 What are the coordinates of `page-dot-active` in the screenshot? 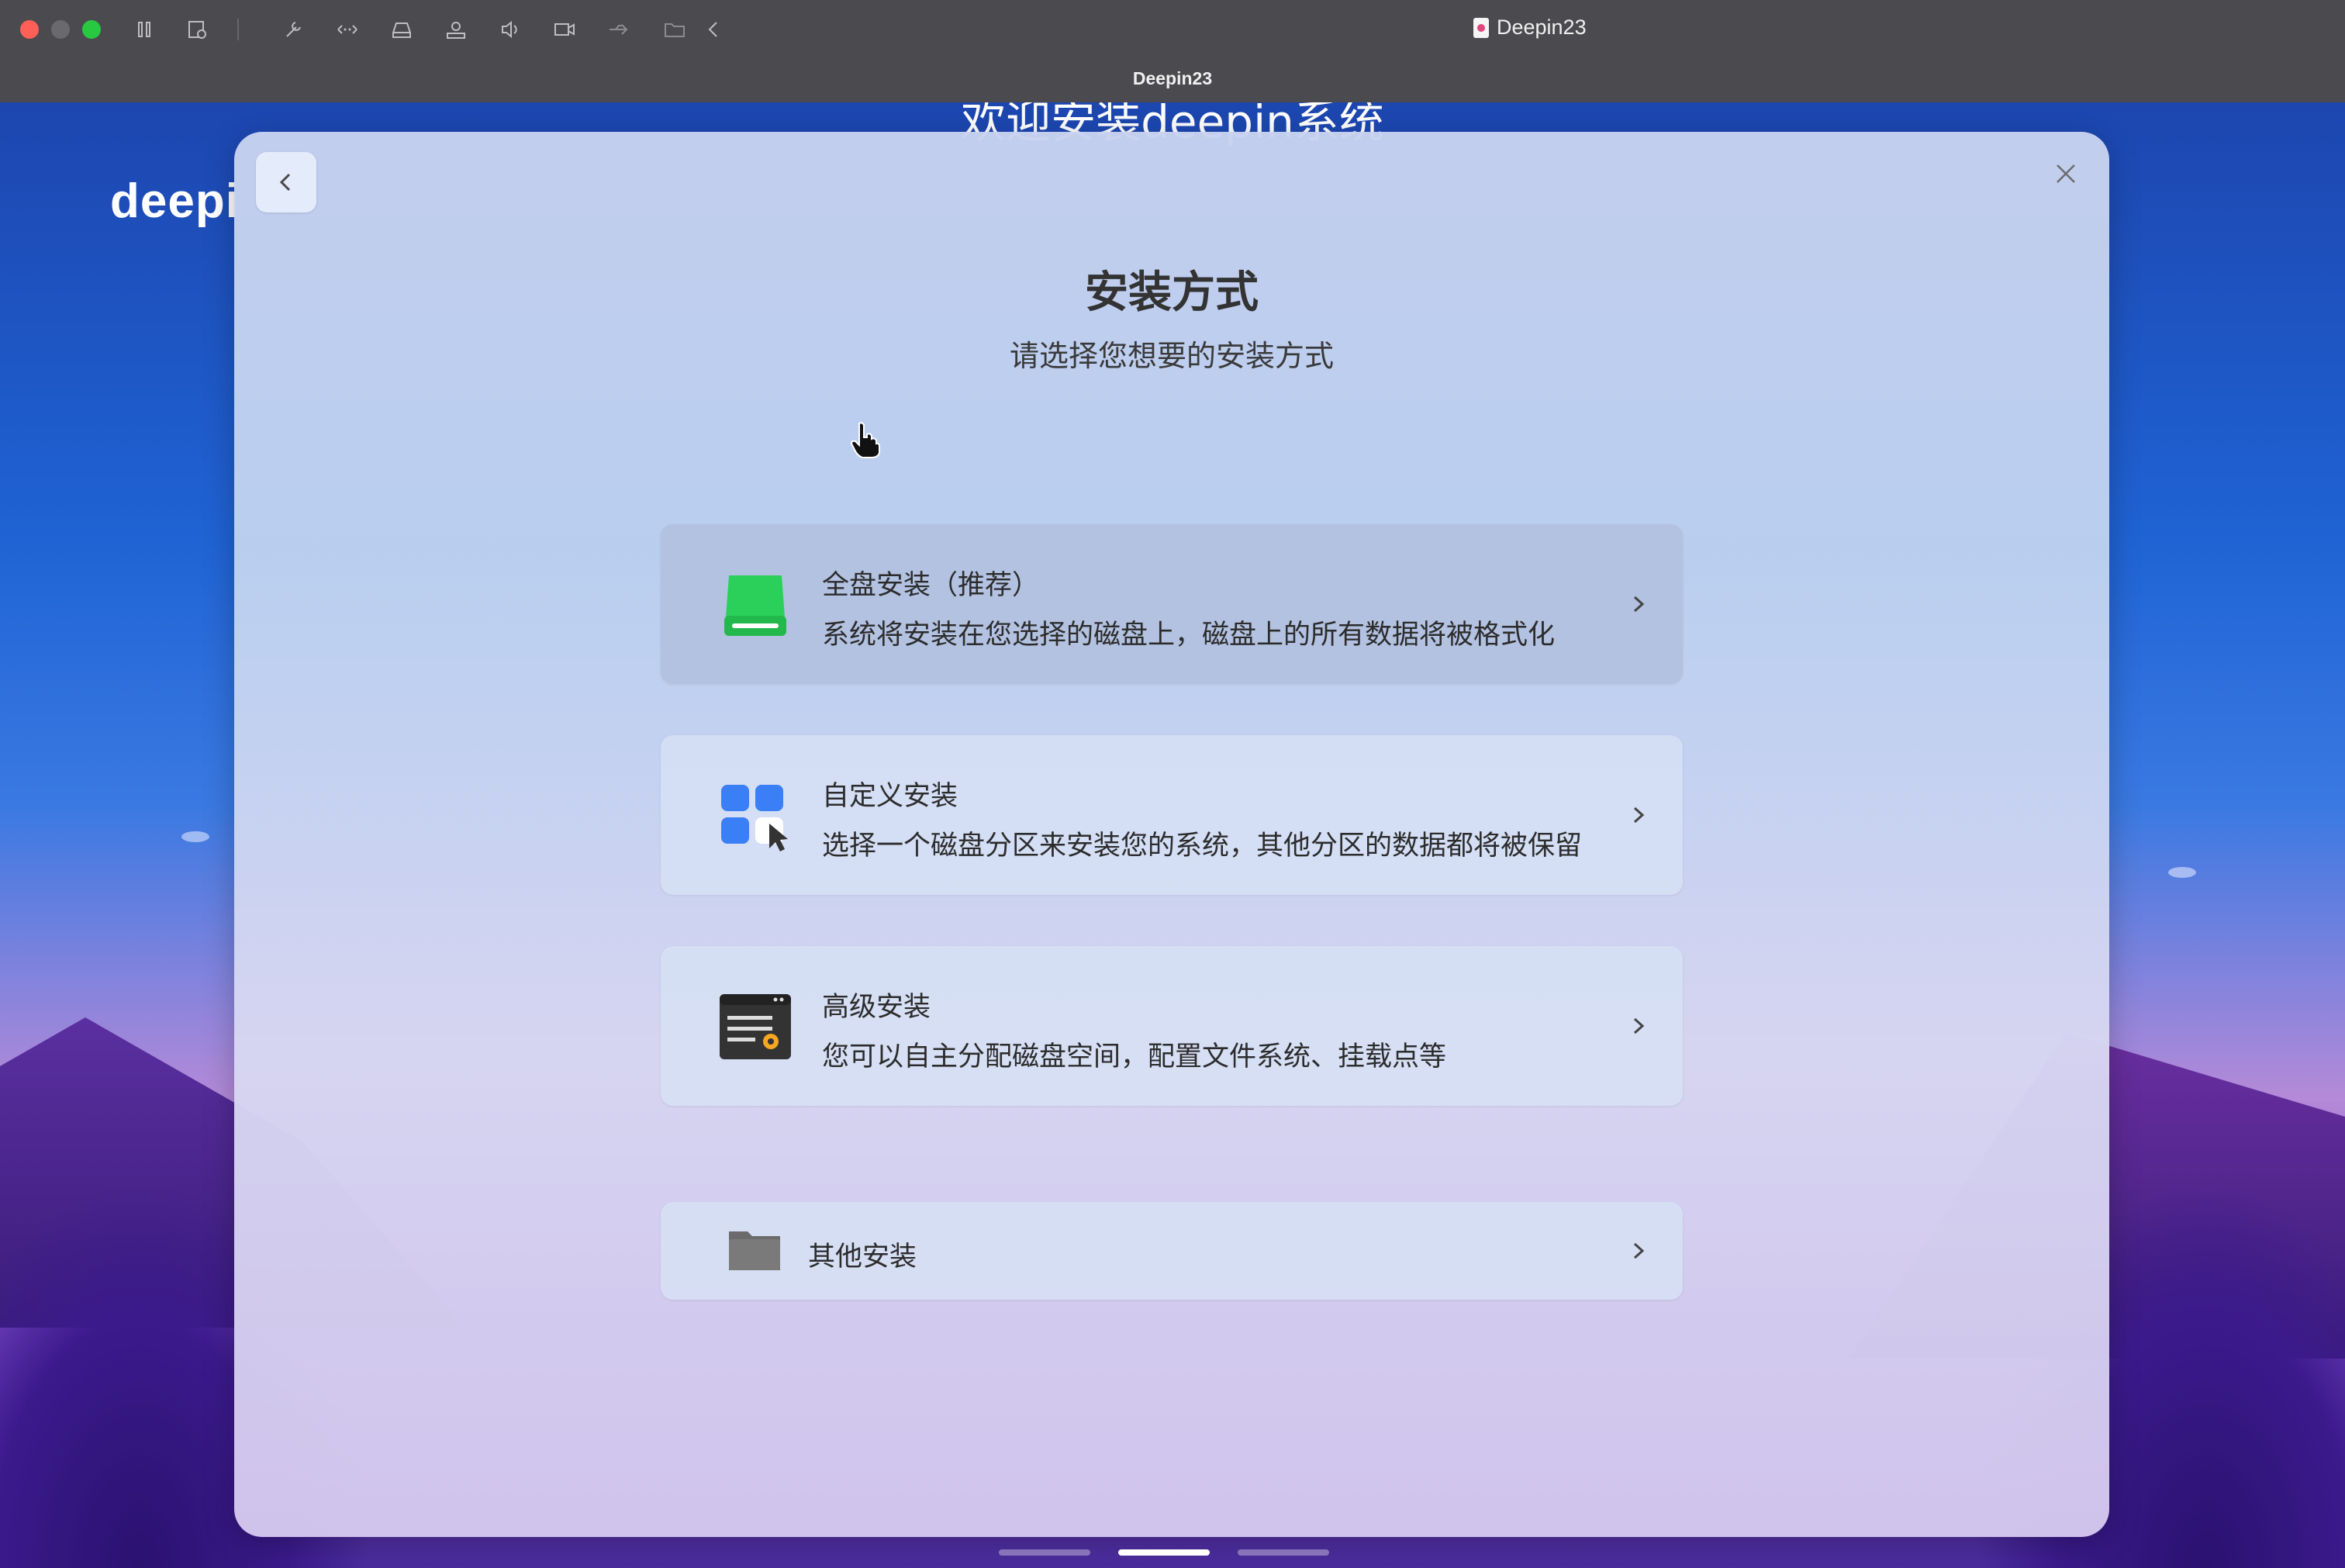 It's located at (1164, 1552).